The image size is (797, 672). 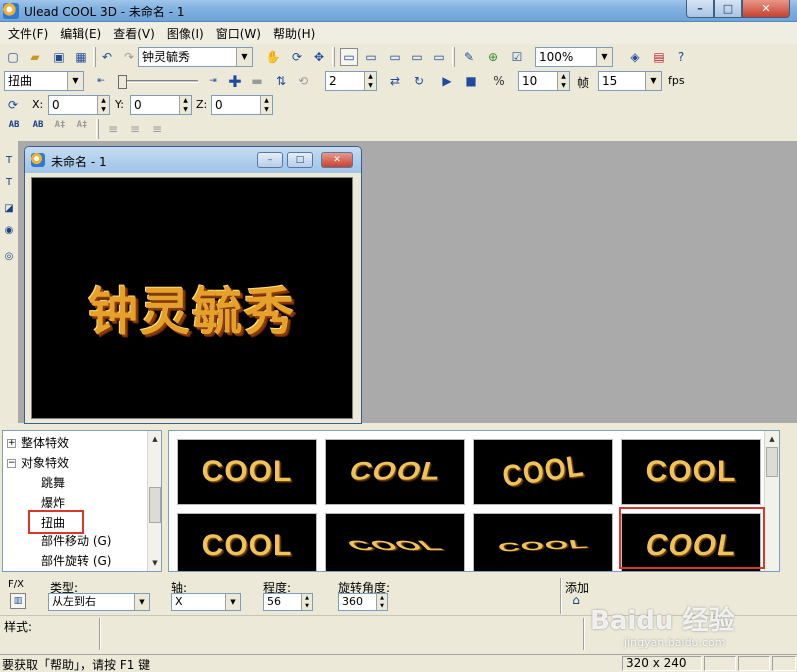 I want to click on geometry-icon: ◉, so click(x=9, y=231).